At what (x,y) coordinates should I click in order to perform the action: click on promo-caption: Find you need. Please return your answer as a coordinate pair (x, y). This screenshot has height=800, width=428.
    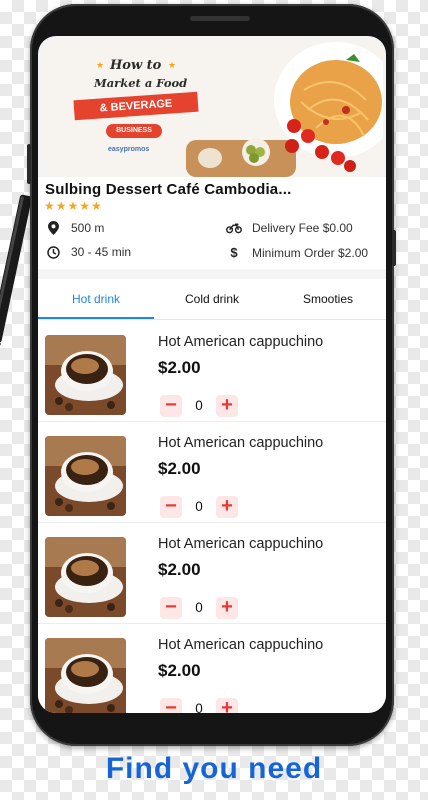
    Looking at the image, I should click on (214, 768).